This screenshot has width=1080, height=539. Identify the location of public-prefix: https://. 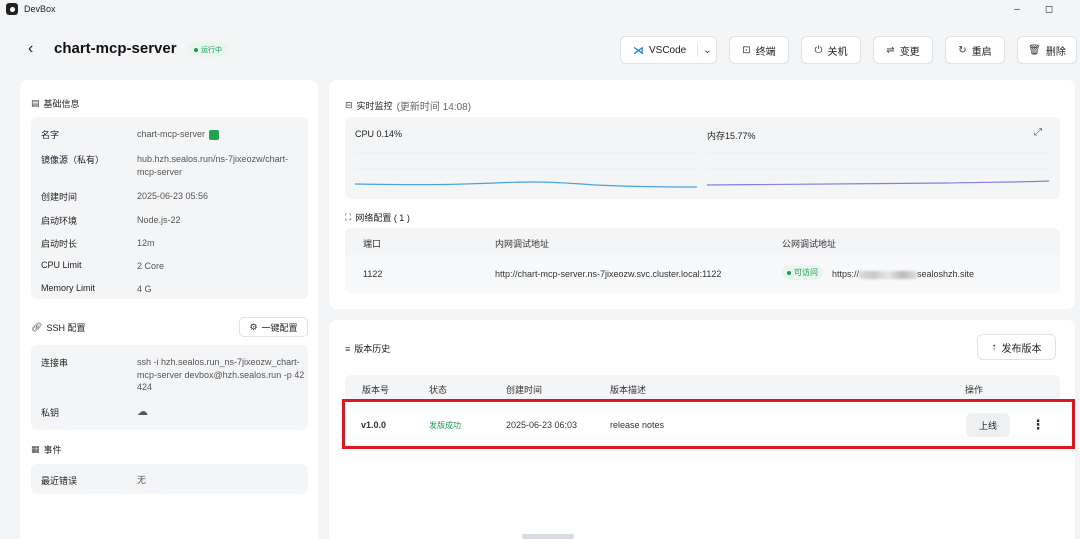
(846, 274).